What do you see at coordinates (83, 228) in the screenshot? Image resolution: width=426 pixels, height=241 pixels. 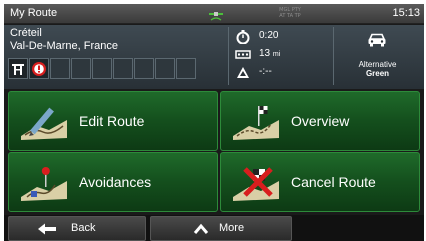 I see `back-label: Back` at bounding box center [83, 228].